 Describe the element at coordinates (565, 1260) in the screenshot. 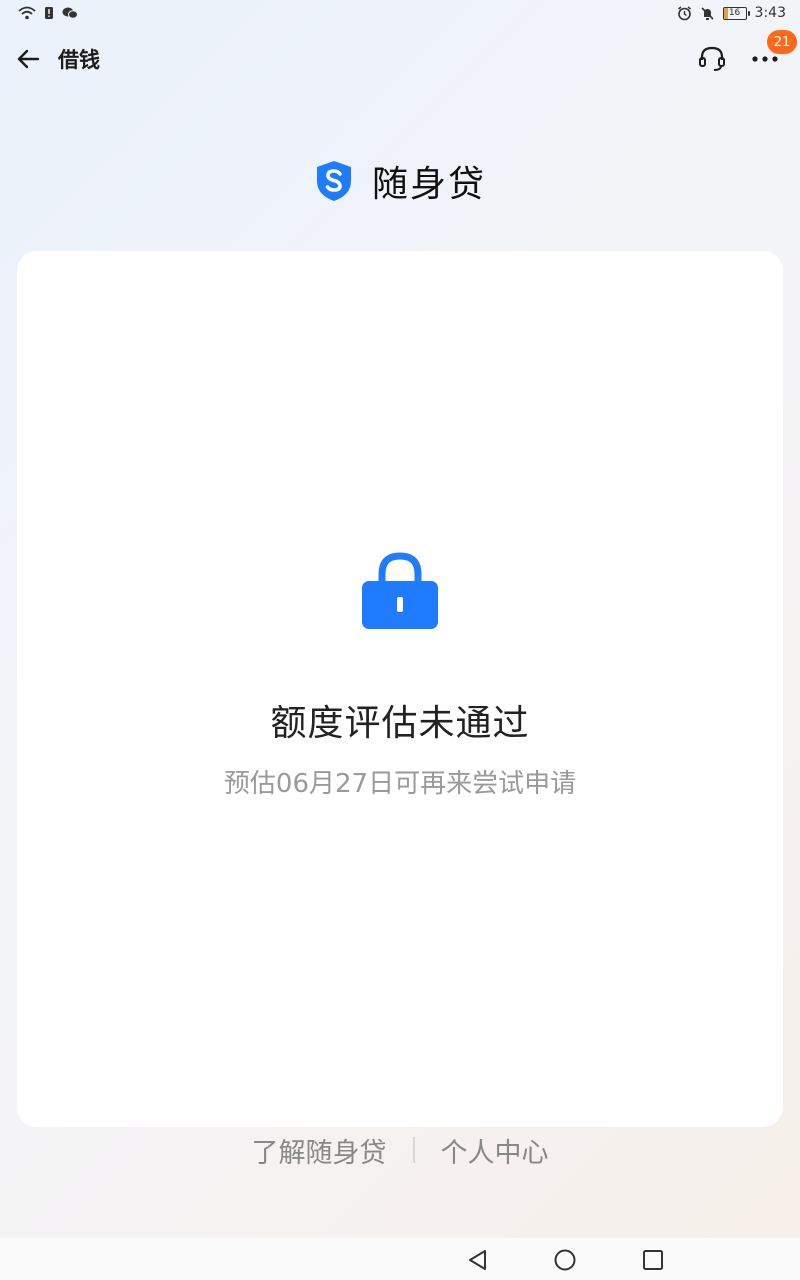

I see `nav-home-icon` at that location.